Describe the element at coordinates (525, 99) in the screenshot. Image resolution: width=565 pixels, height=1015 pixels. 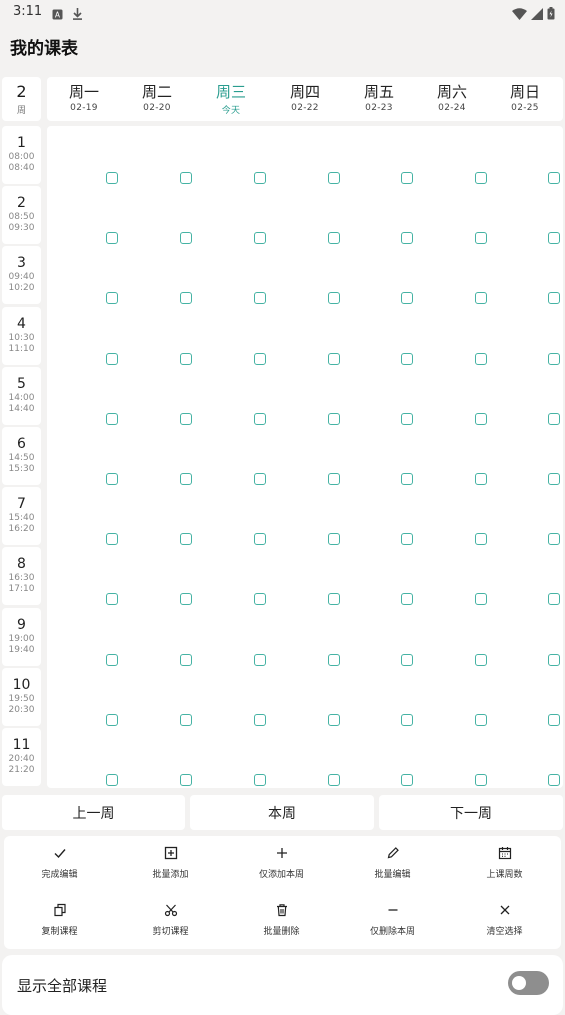
I see `day-header-7: 周日 02-25` at that location.